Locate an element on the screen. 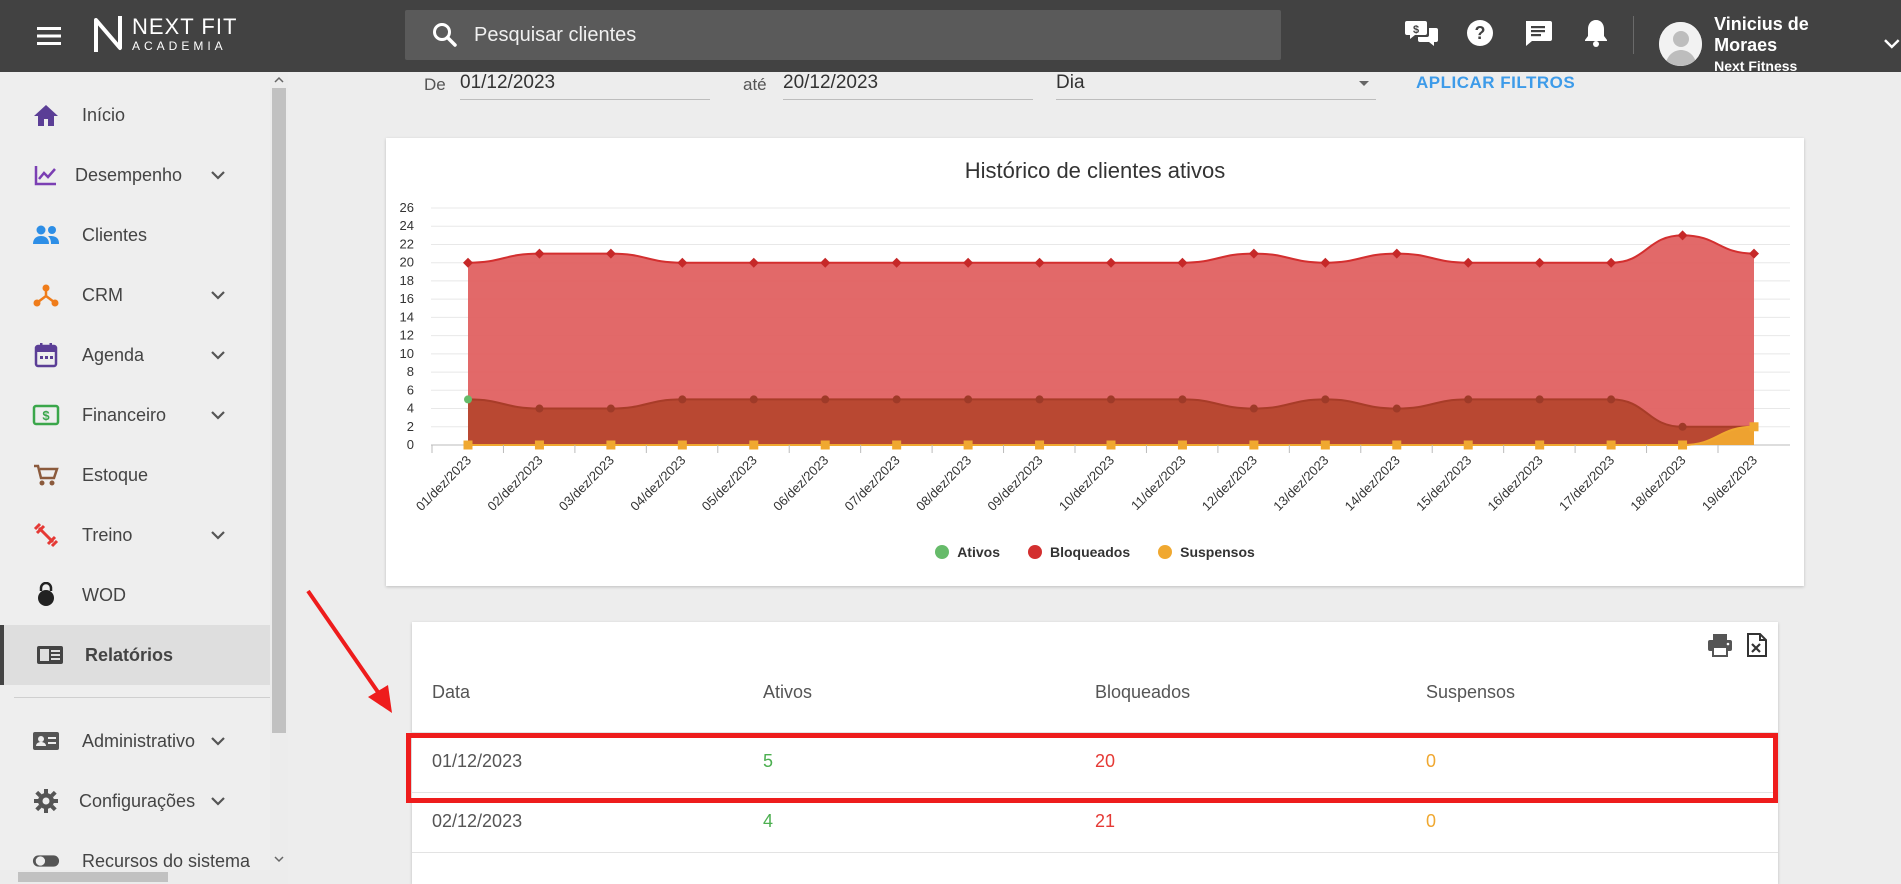  legend-item-suspensos: Suspensos is located at coordinates (1206, 552).